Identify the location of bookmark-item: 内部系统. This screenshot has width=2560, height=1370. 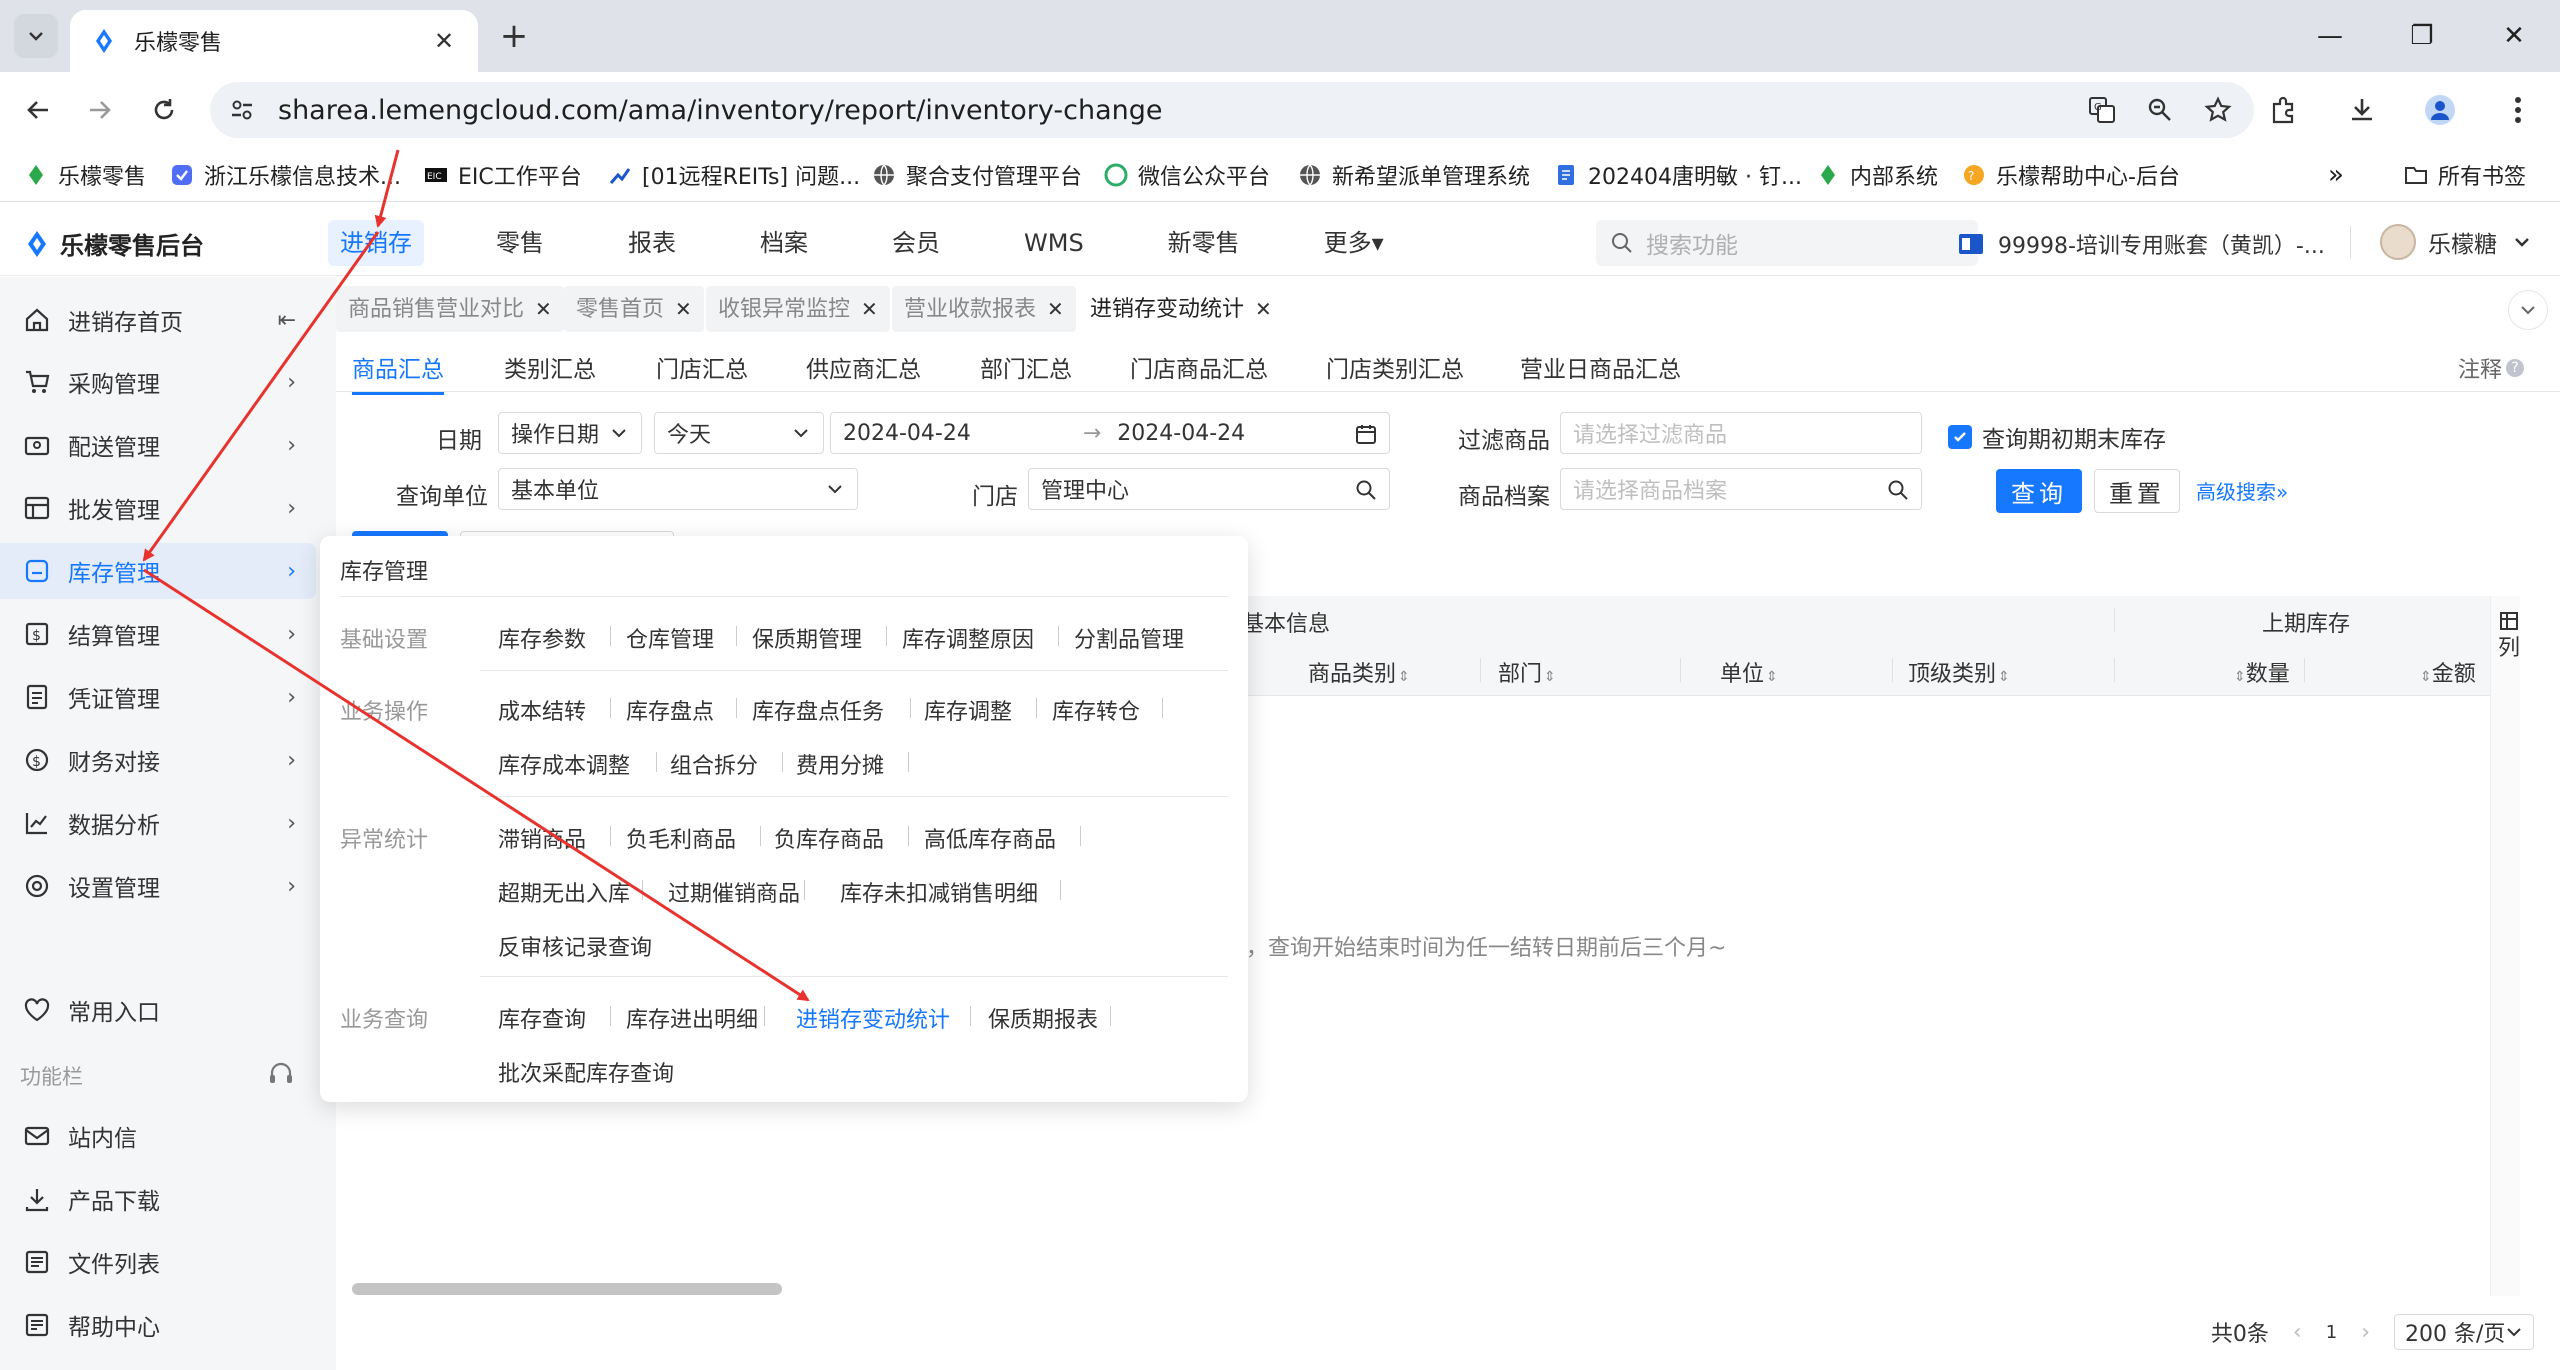
(1877, 175).